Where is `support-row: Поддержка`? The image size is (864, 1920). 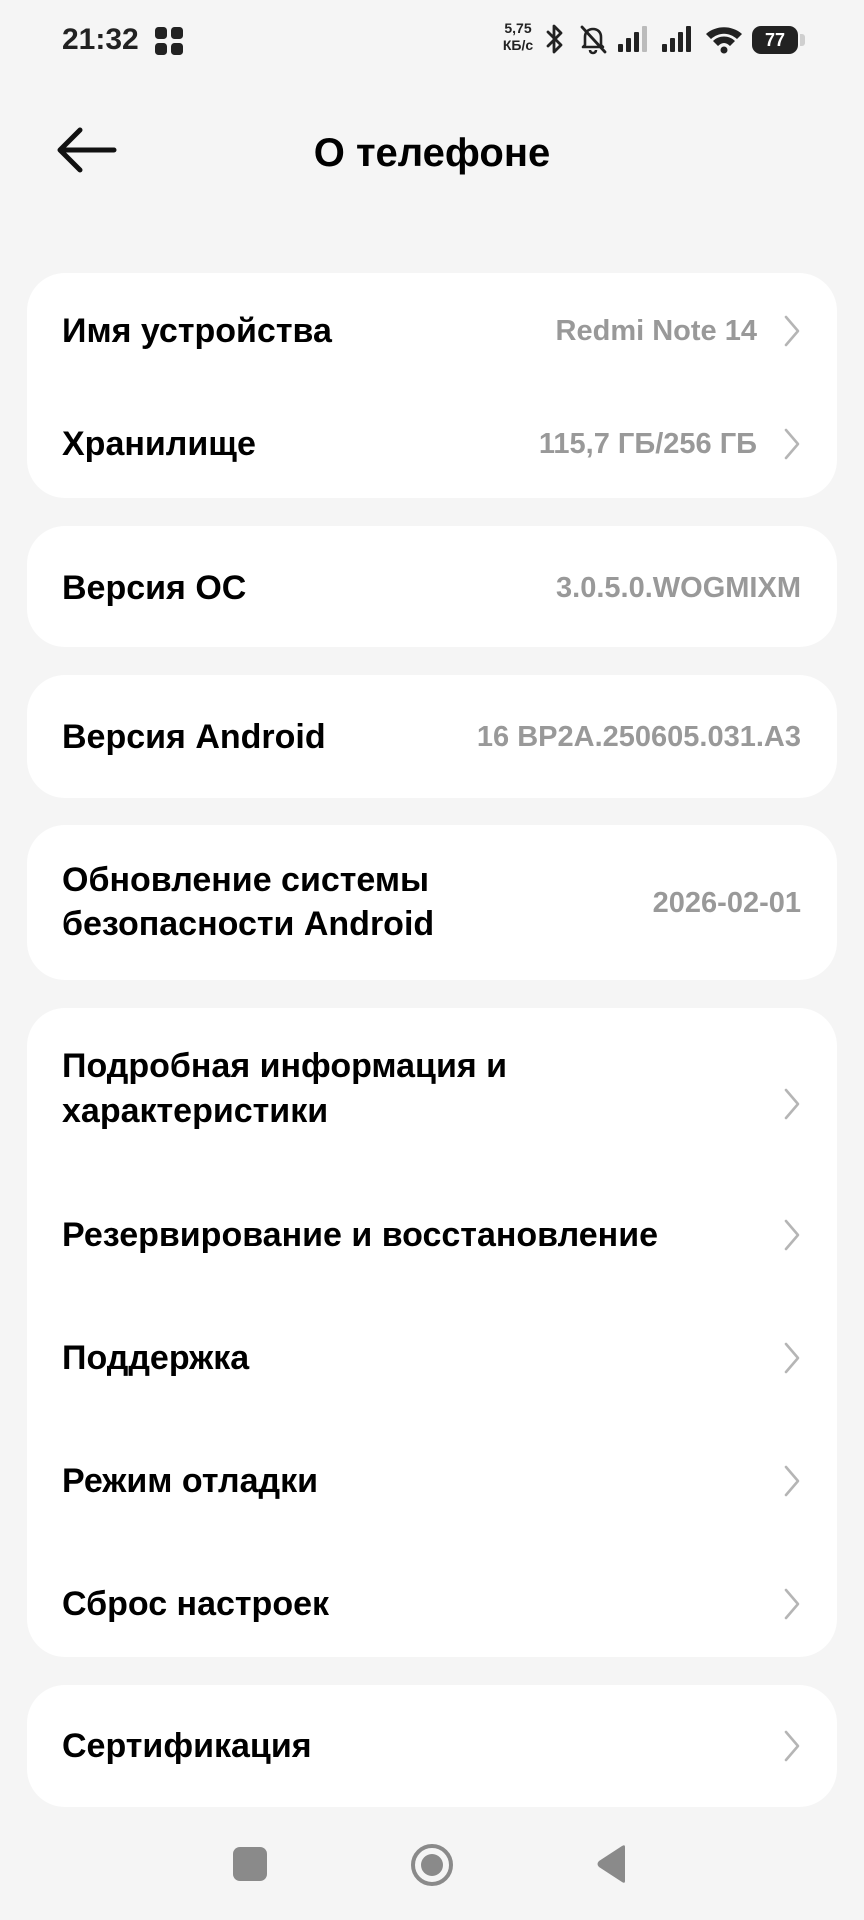
support-row: Поддержка is located at coordinates (432, 1366).